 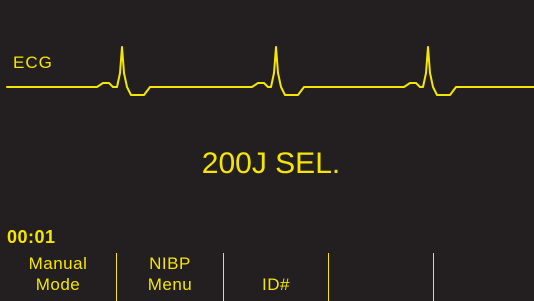 What do you see at coordinates (31, 237) in the screenshot?
I see `elapsed-timer: 00:01` at bounding box center [31, 237].